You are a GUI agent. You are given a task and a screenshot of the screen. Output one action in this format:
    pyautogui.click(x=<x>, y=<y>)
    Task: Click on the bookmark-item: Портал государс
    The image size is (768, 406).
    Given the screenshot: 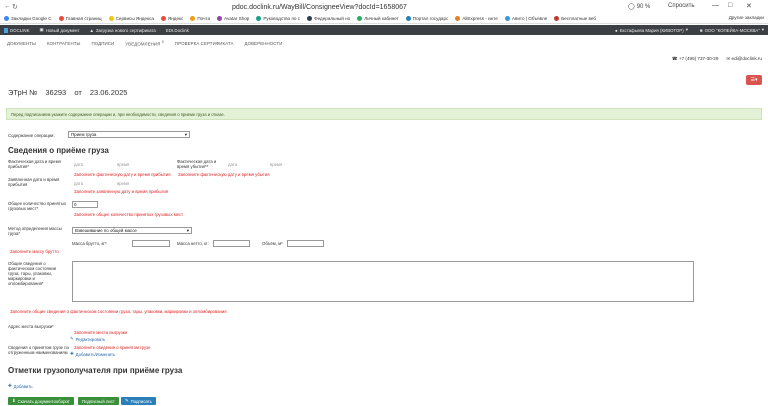 What is the action you would take?
    pyautogui.click(x=426, y=18)
    